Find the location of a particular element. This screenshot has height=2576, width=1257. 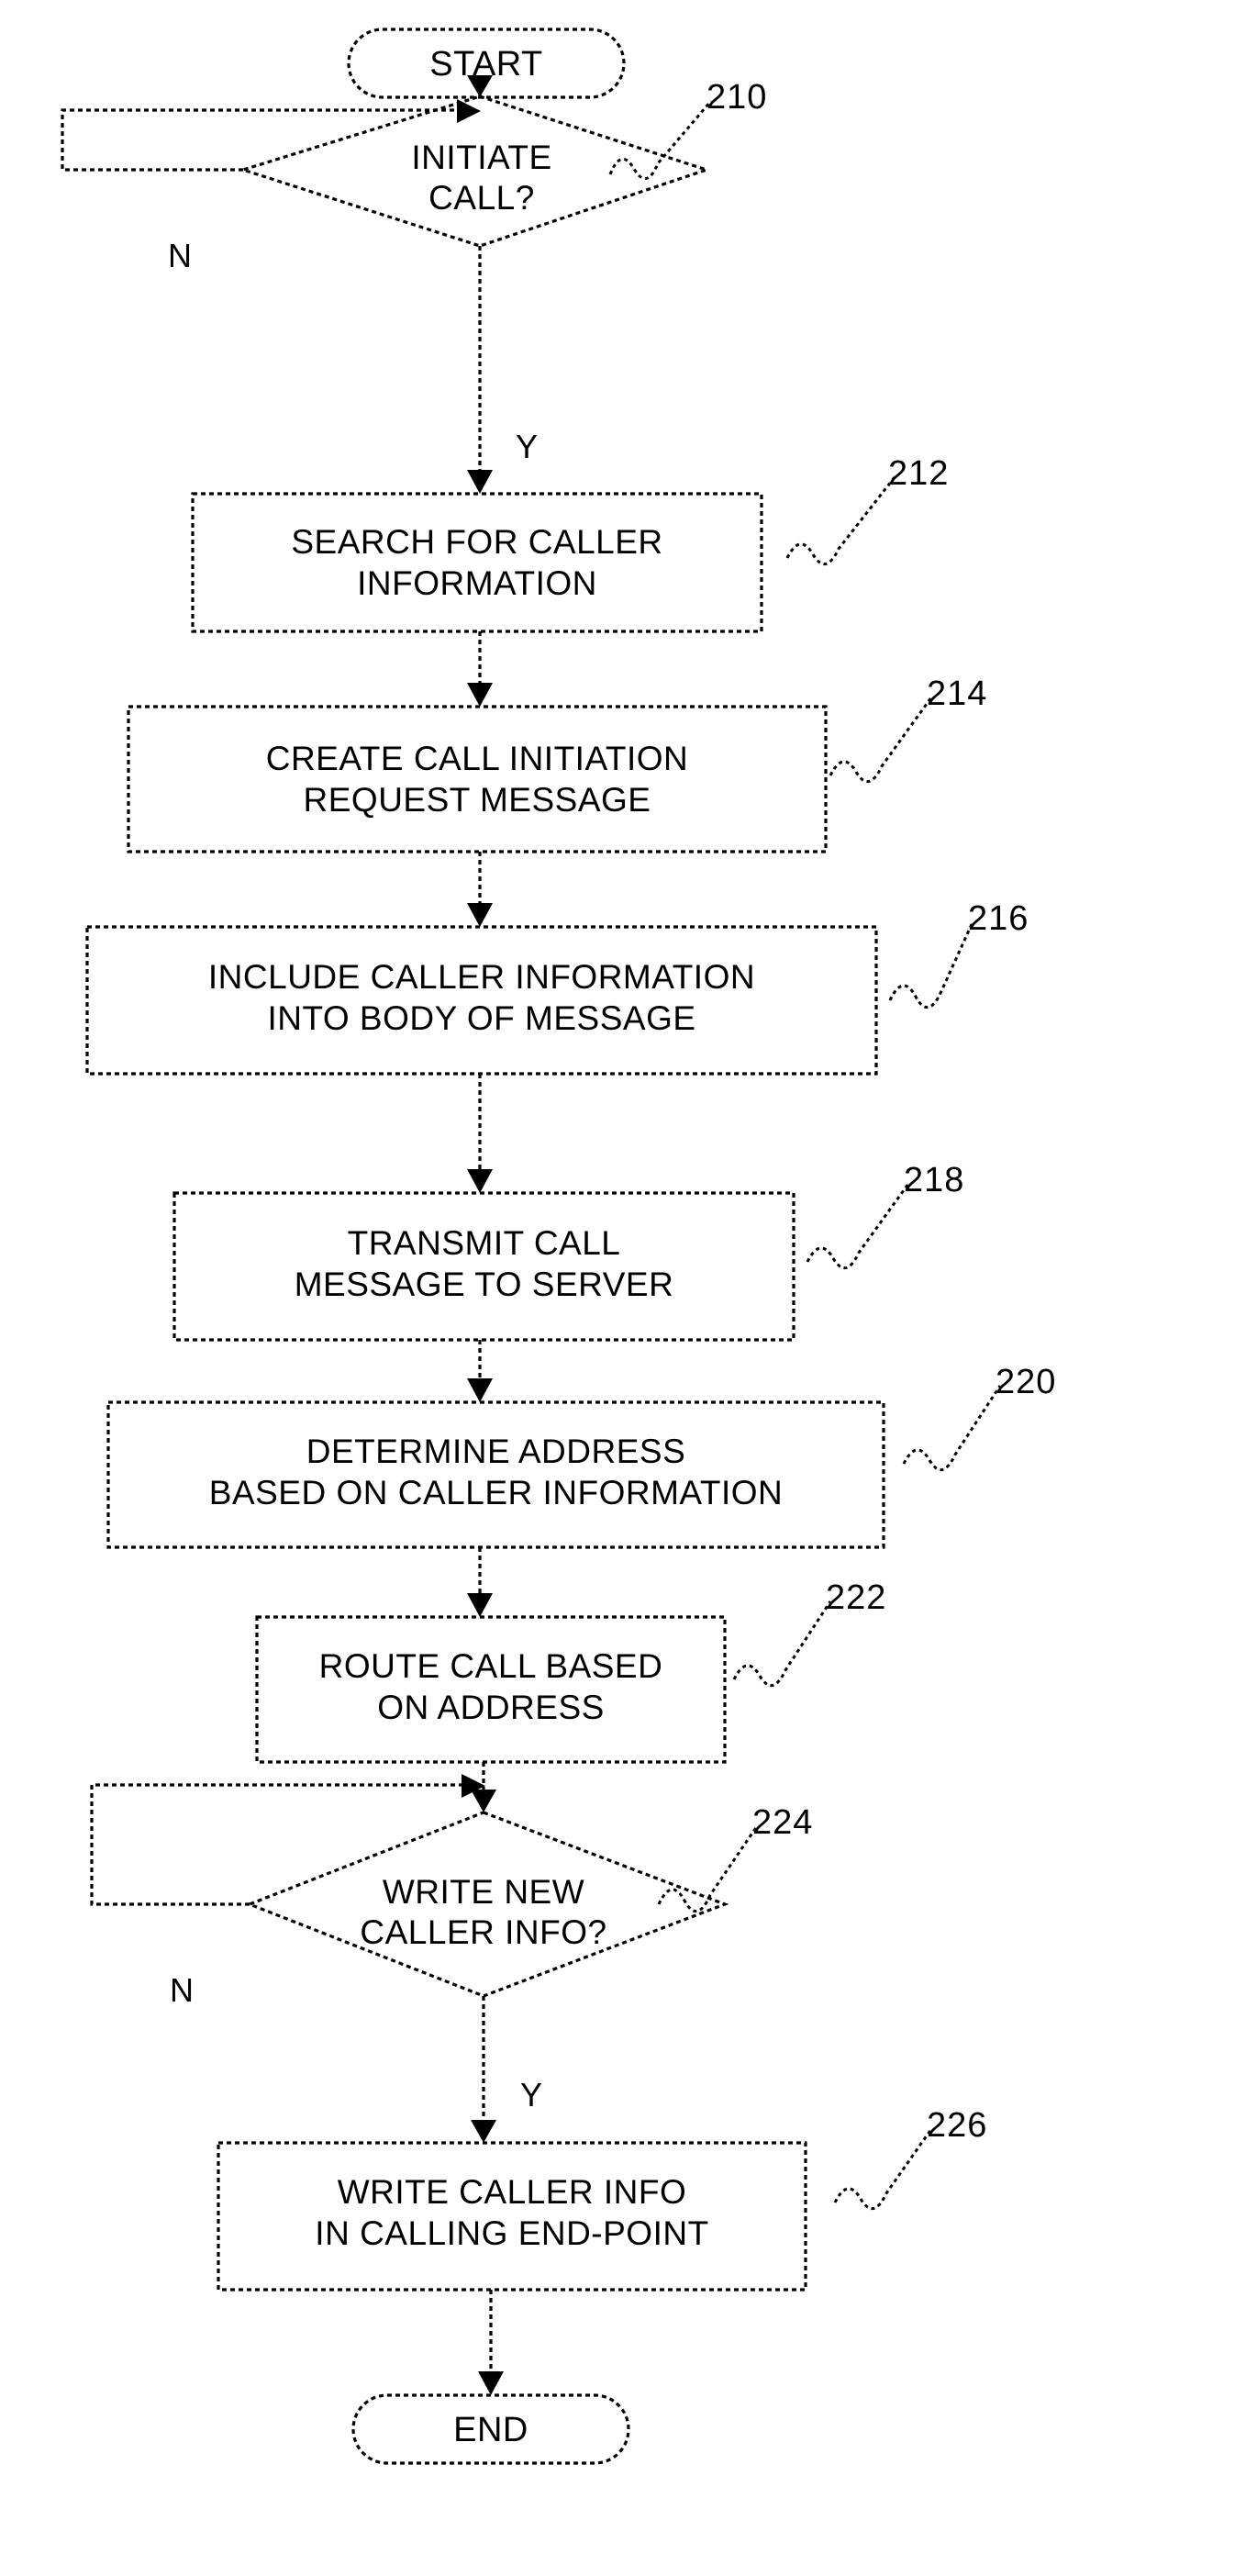

arrowhead-into-end is located at coordinates (491, 2383).